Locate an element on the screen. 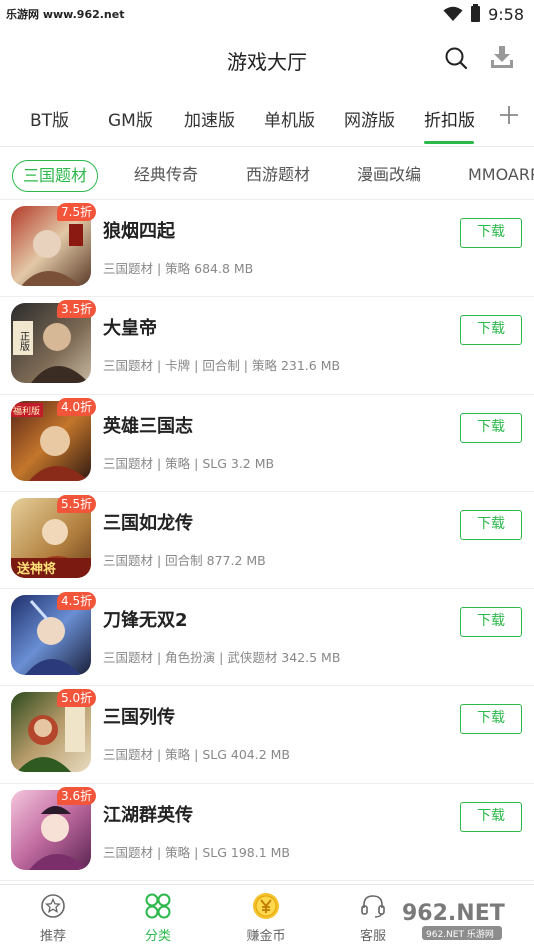 The width and height of the screenshot is (534, 949). discount-badge: 3.5折 is located at coordinates (77, 309).